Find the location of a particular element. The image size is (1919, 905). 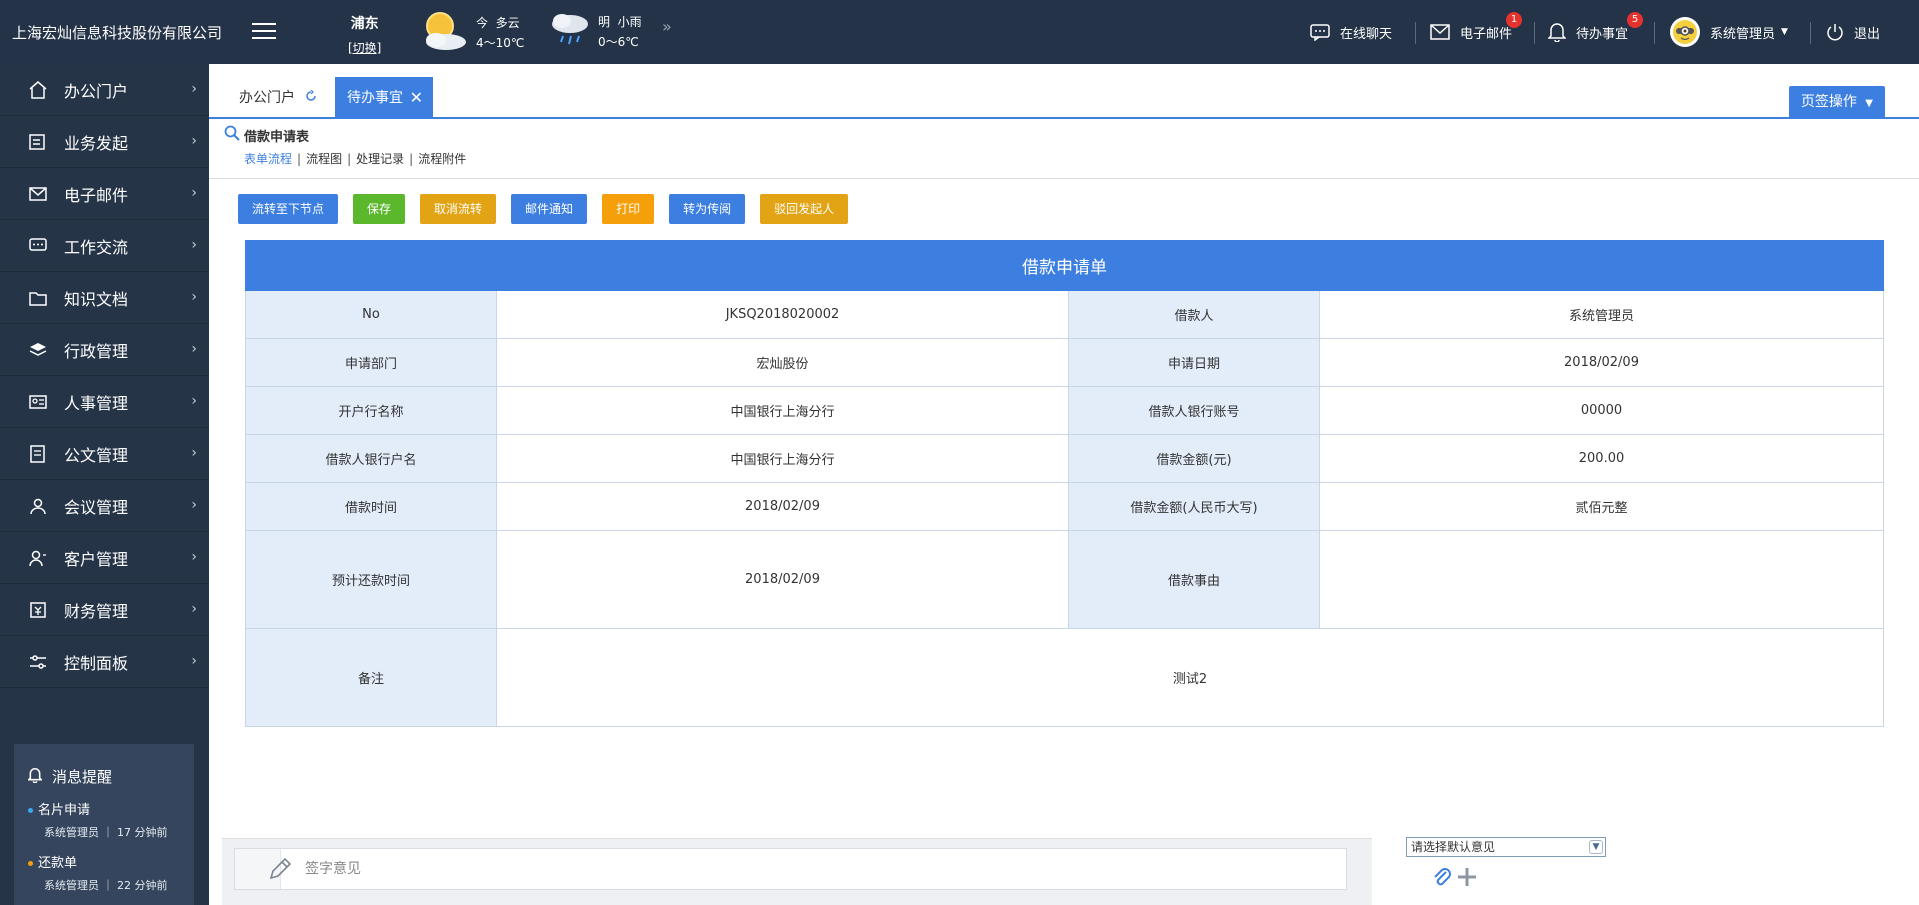

table-row: 开户行名称 中国银行上海分行 借款人银行账号 00000 is located at coordinates (1064, 410).